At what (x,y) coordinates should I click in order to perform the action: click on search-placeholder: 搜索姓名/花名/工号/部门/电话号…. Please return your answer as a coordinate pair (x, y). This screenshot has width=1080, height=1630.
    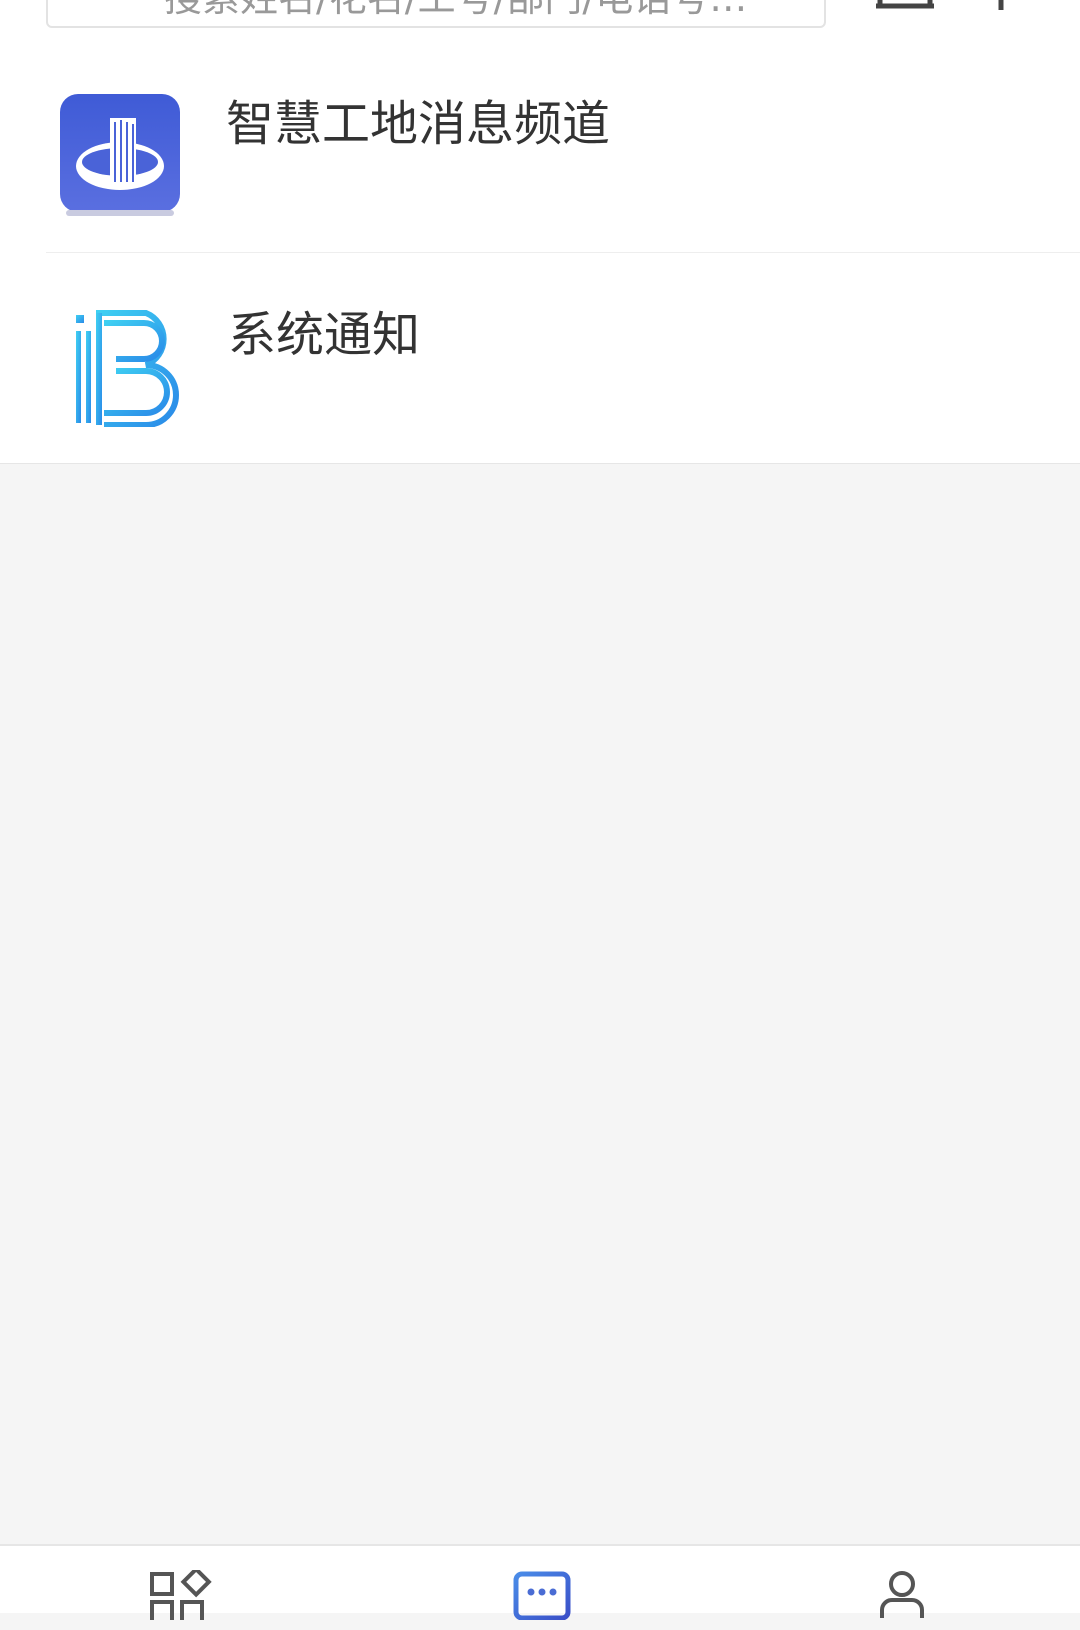
    Looking at the image, I should click on (455, 10).